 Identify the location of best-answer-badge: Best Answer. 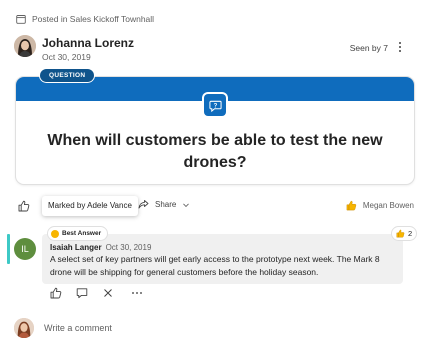
(78, 233).